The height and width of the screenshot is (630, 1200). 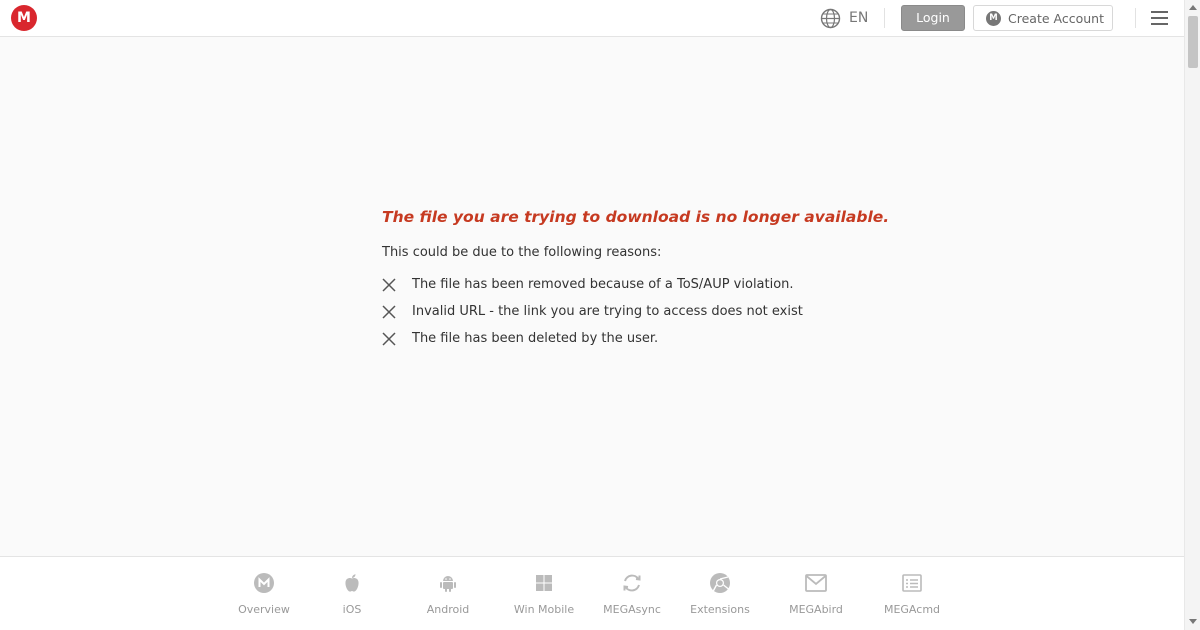 What do you see at coordinates (993, 18) in the screenshot?
I see `mega-small-logo-icon: M` at bounding box center [993, 18].